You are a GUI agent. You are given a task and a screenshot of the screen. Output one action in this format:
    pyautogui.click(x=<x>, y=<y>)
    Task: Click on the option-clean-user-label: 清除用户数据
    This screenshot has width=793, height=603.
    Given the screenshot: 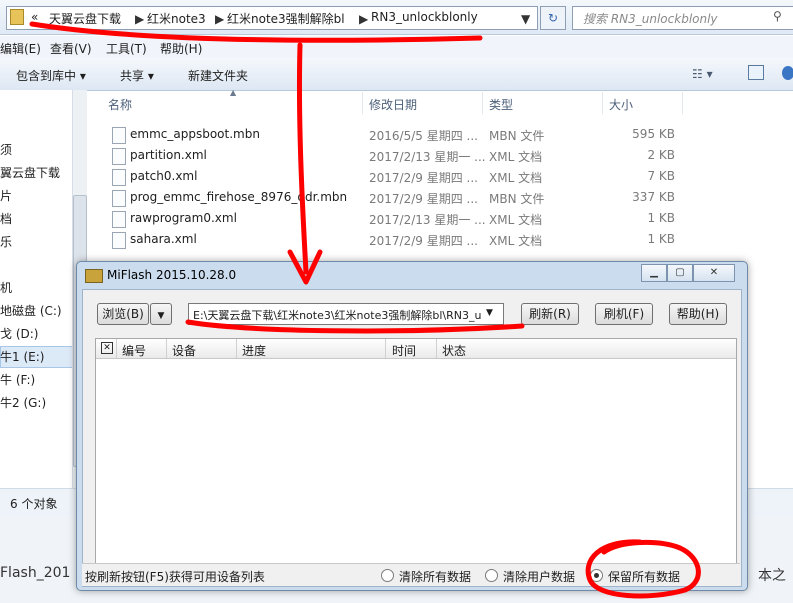 What is the action you would take?
    pyautogui.click(x=539, y=576)
    